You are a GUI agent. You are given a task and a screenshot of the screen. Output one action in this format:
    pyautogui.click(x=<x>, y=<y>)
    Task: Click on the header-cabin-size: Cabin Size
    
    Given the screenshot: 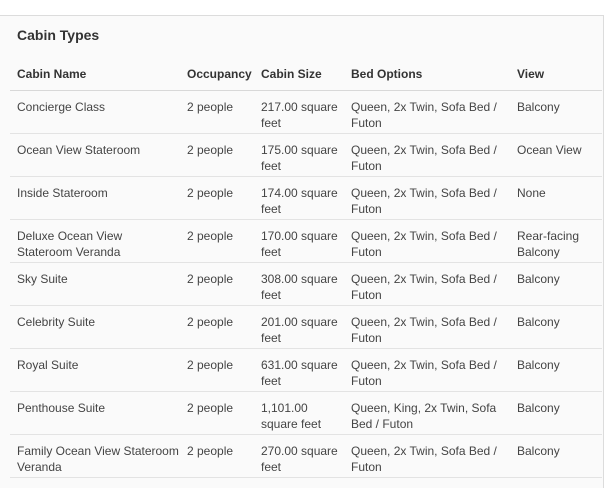 What is the action you would take?
    pyautogui.click(x=291, y=74)
    